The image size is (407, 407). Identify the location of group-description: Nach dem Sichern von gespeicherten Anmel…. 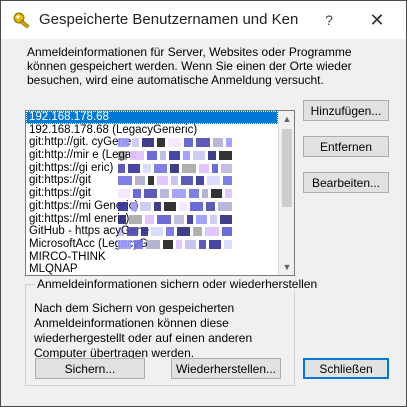
(143, 330).